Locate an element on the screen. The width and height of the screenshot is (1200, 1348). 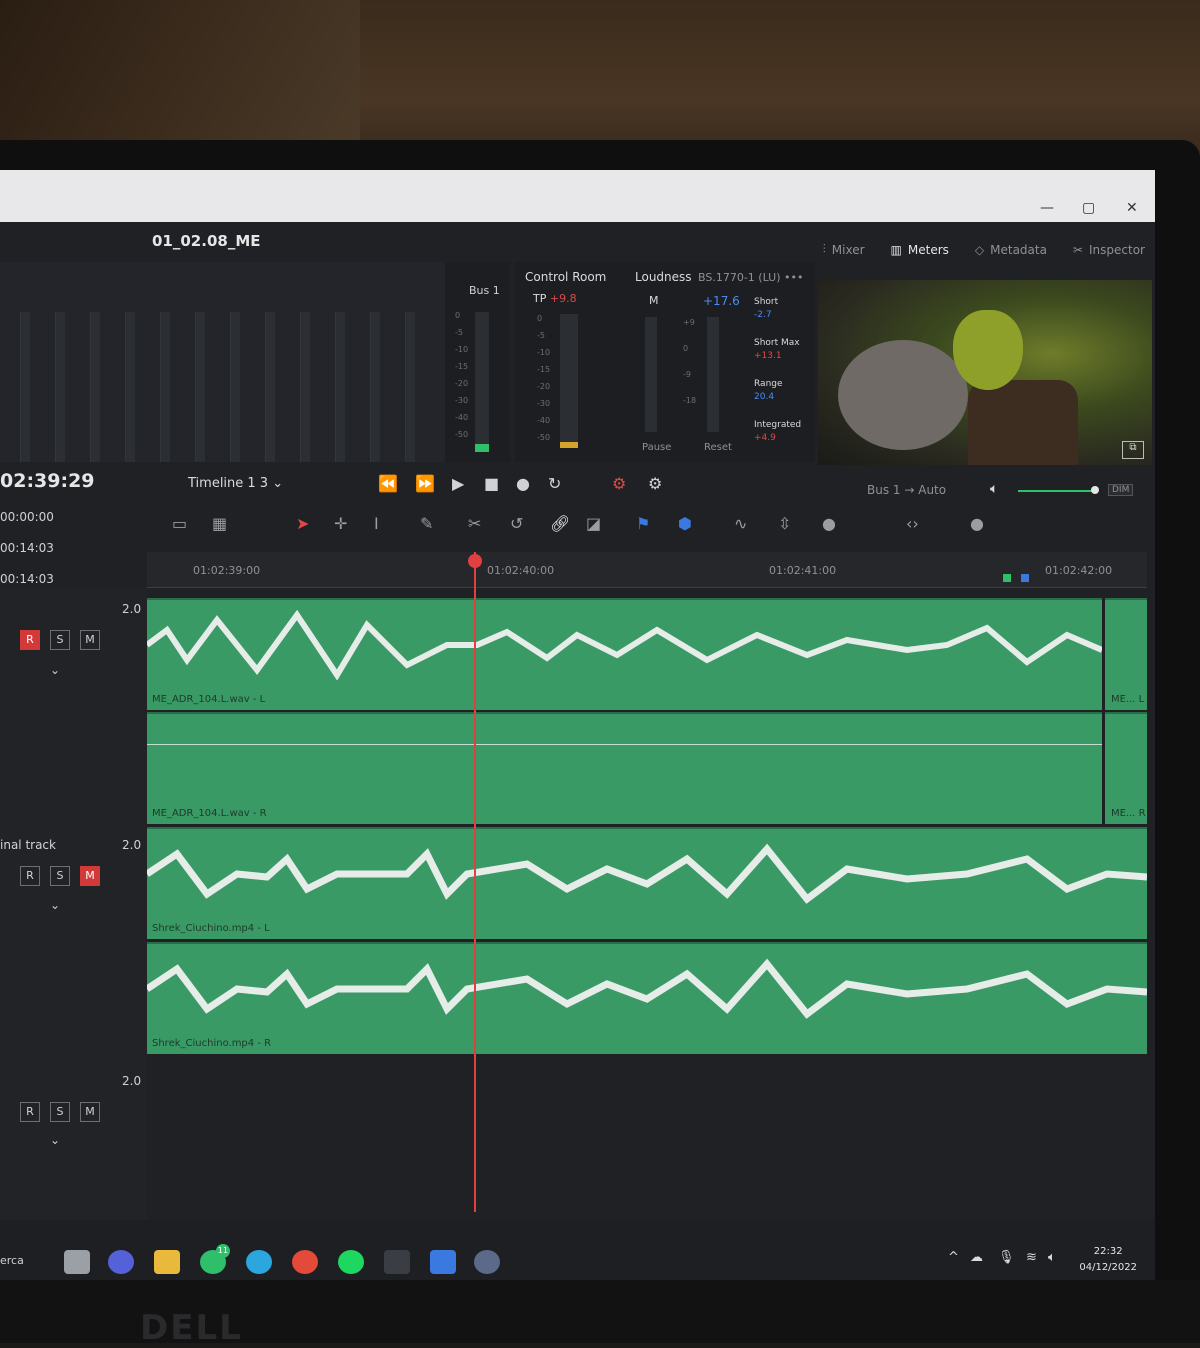
snap-icon: ↺ is located at coordinates (516, 523).